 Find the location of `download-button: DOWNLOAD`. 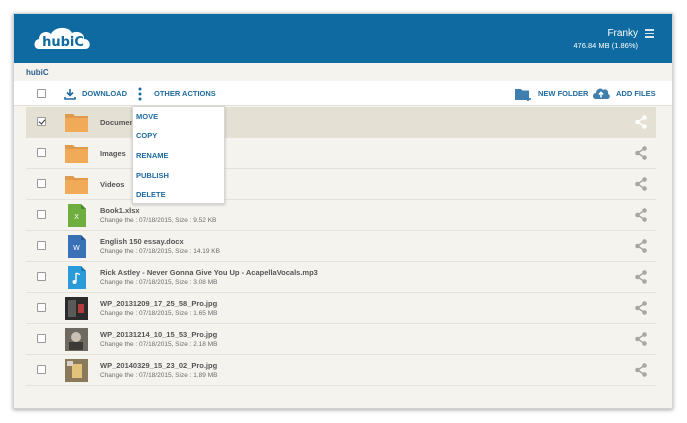

download-button: DOWNLOAD is located at coordinates (95, 93).